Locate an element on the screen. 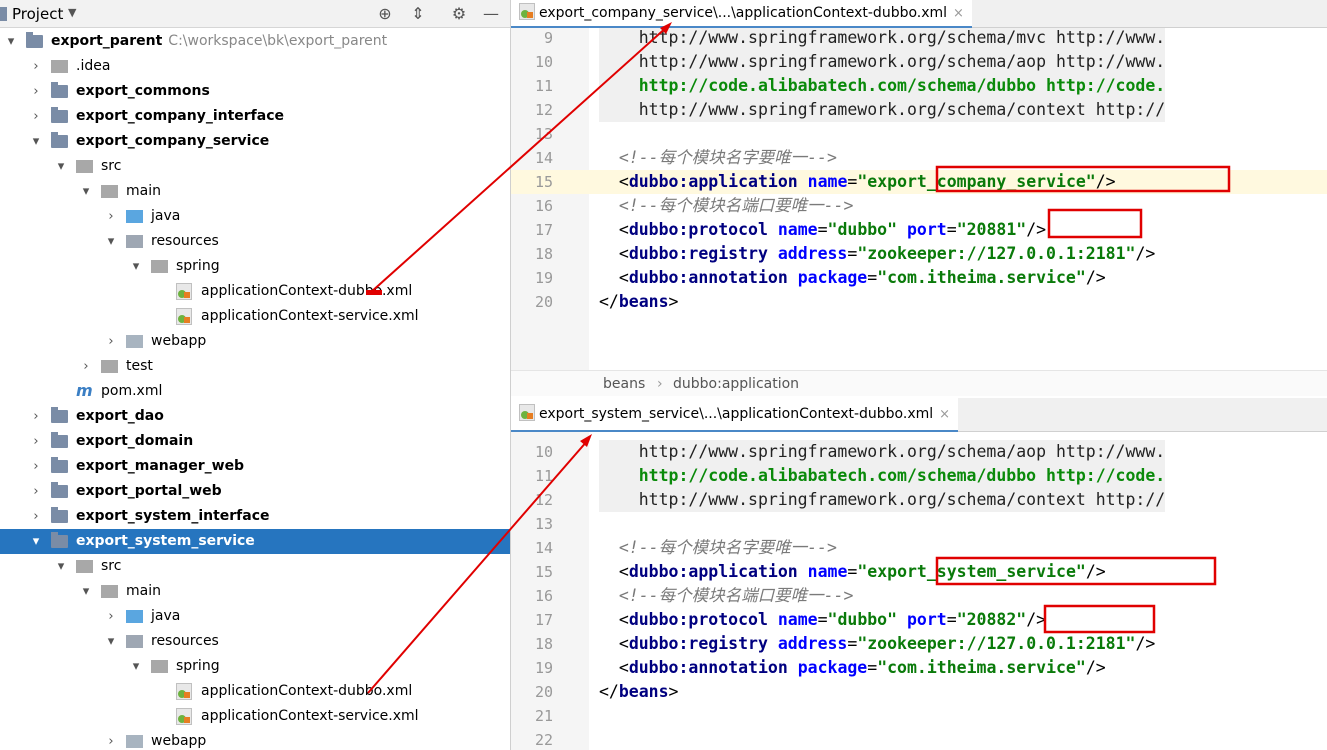 This screenshot has width=1327, height=750. breadcrumb-item-application: dubbo:application is located at coordinates (736, 384).